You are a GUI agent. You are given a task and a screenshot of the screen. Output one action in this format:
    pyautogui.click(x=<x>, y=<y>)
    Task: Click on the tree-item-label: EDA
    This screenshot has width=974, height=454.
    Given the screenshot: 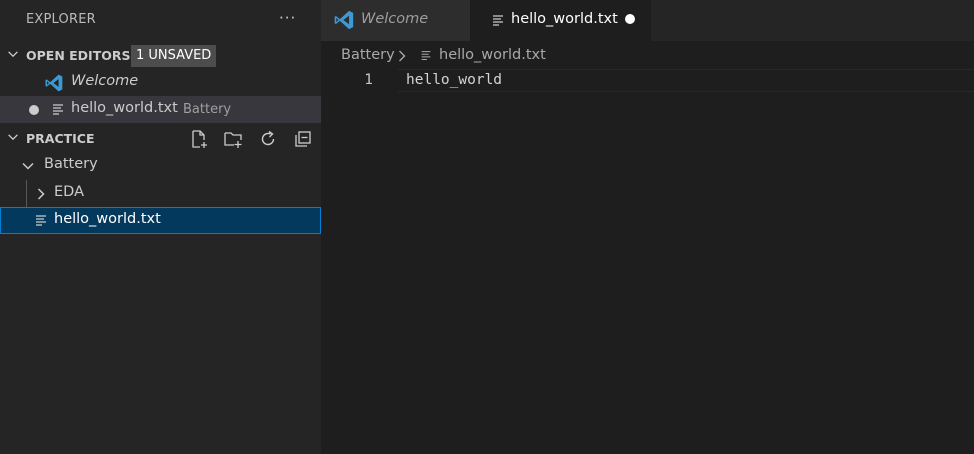 What is the action you would take?
    pyautogui.click(x=69, y=192)
    